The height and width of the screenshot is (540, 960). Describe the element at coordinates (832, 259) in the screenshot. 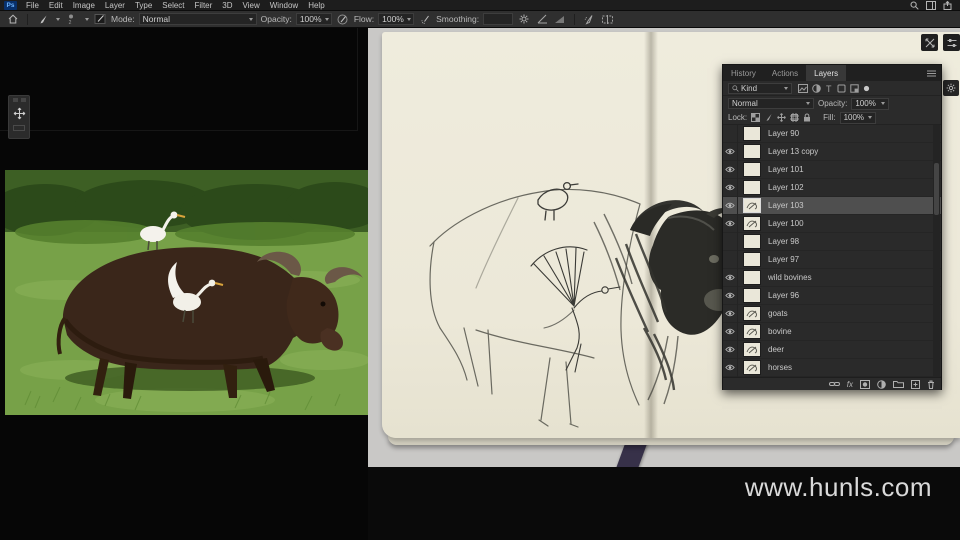

I see `layer-row-layer-97: Layer 97` at that location.